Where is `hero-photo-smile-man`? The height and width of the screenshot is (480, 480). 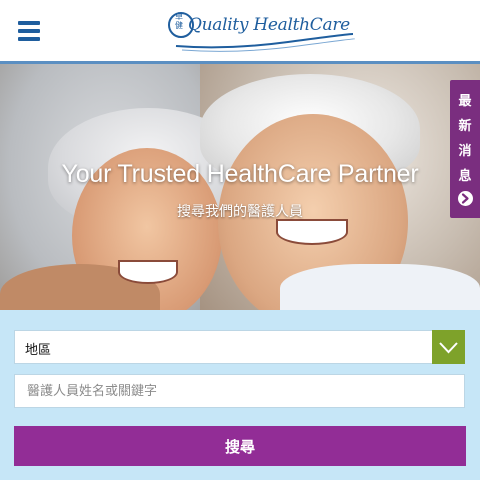 hero-photo-smile-man is located at coordinates (312, 232).